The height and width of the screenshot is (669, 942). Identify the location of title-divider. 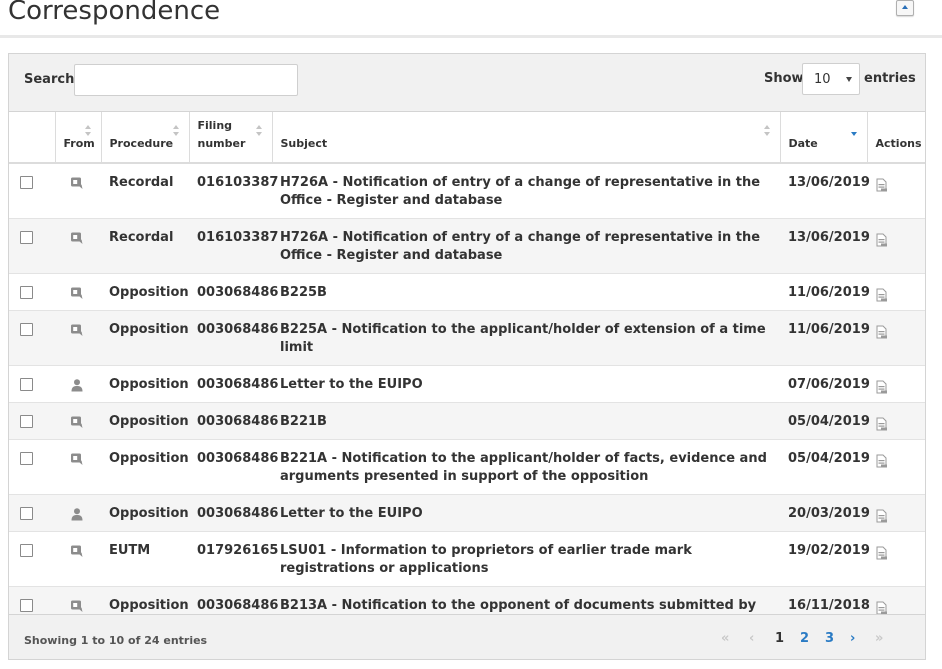
(471, 36).